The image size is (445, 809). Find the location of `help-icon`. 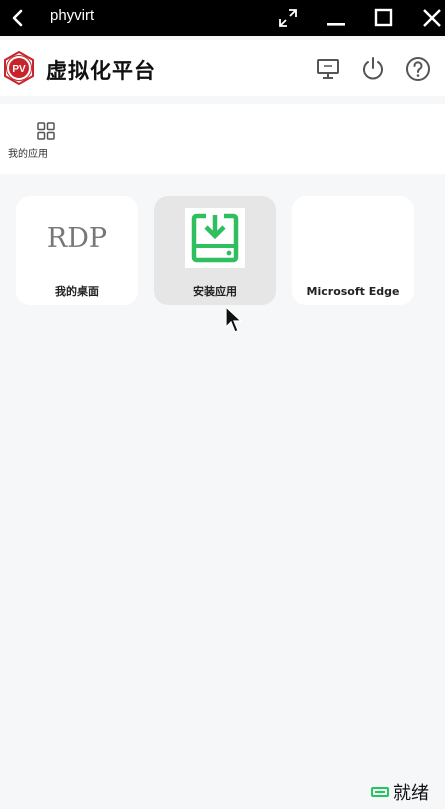

help-icon is located at coordinates (418, 69).